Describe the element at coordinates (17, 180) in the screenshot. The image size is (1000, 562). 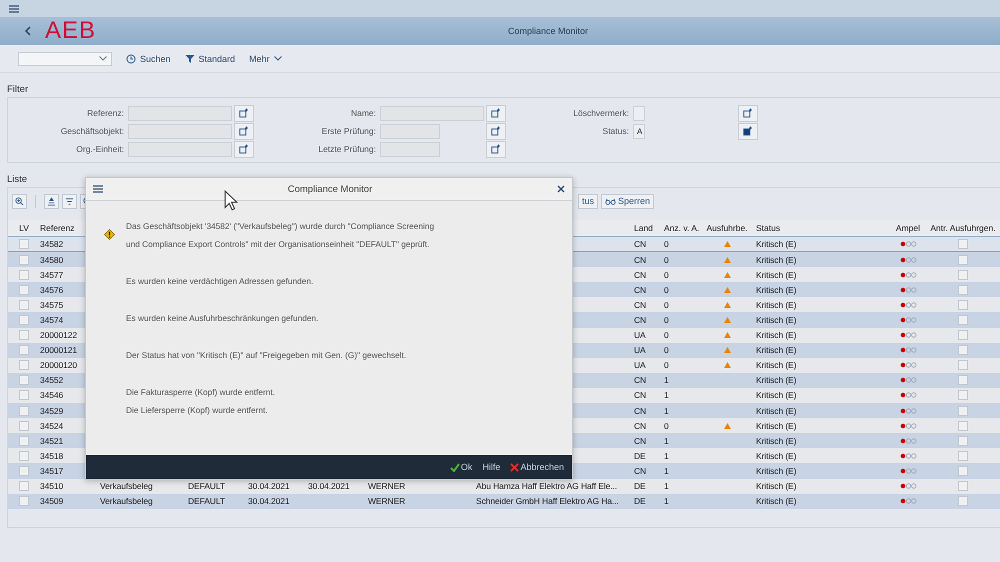
I see `section-title: Liste` at that location.